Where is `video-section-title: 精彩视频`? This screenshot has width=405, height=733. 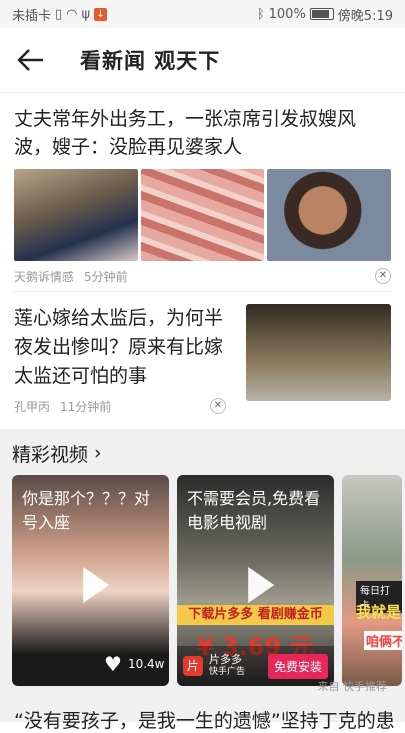
video-section-title: 精彩视频 is located at coordinates (50, 454).